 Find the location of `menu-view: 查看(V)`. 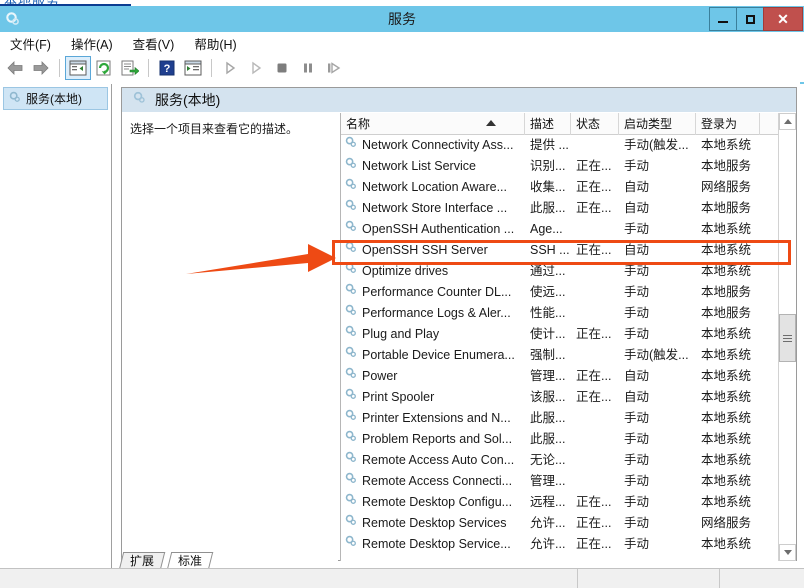

menu-view: 查看(V) is located at coordinates (154, 43).